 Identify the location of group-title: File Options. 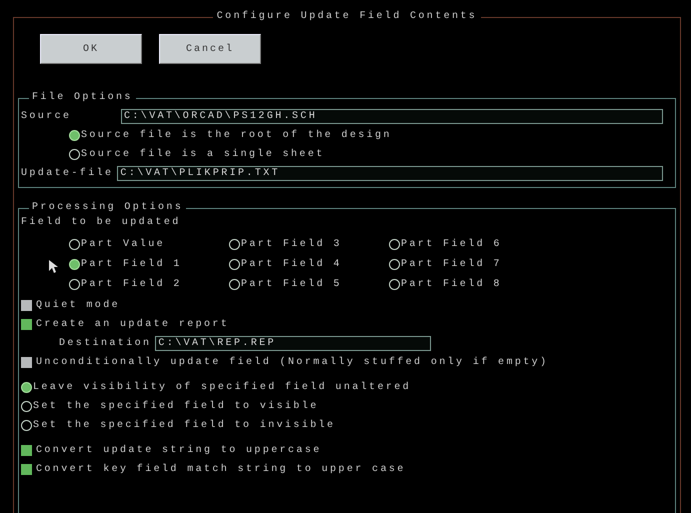
(82, 97).